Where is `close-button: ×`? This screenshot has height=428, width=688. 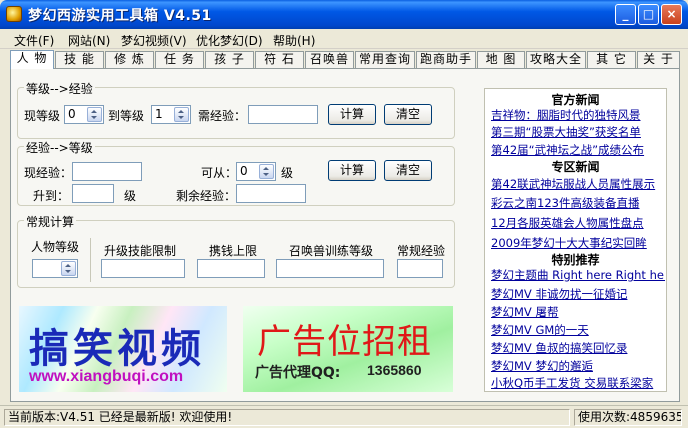
close-button: × is located at coordinates (671, 14).